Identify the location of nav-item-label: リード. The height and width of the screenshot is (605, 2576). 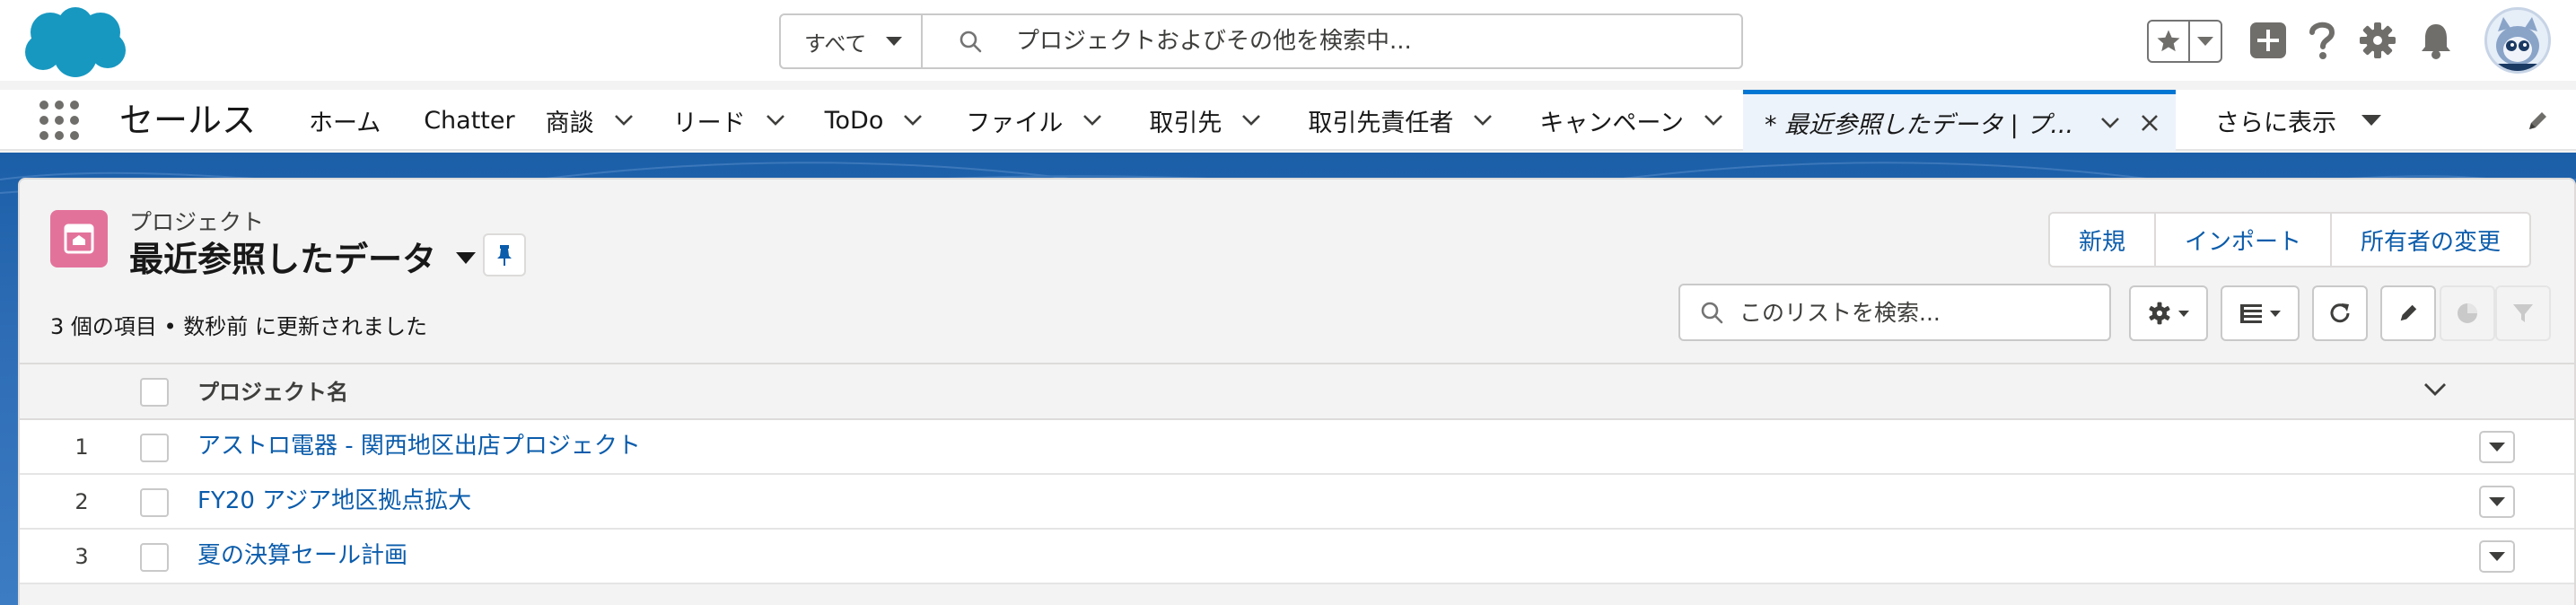
(709, 123).